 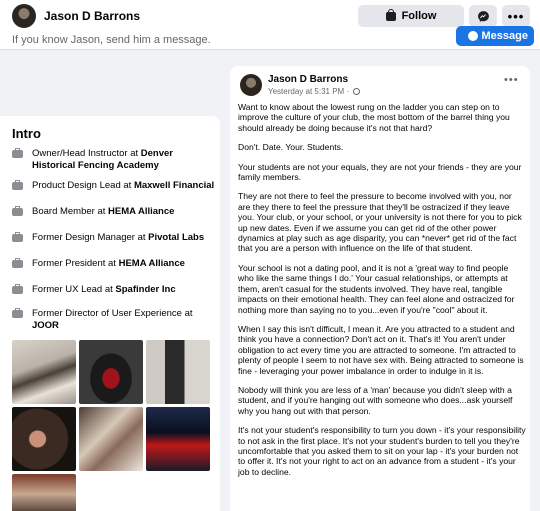 What do you see at coordinates (504, 36) in the screenshot?
I see `message-button-label: Message` at bounding box center [504, 36].